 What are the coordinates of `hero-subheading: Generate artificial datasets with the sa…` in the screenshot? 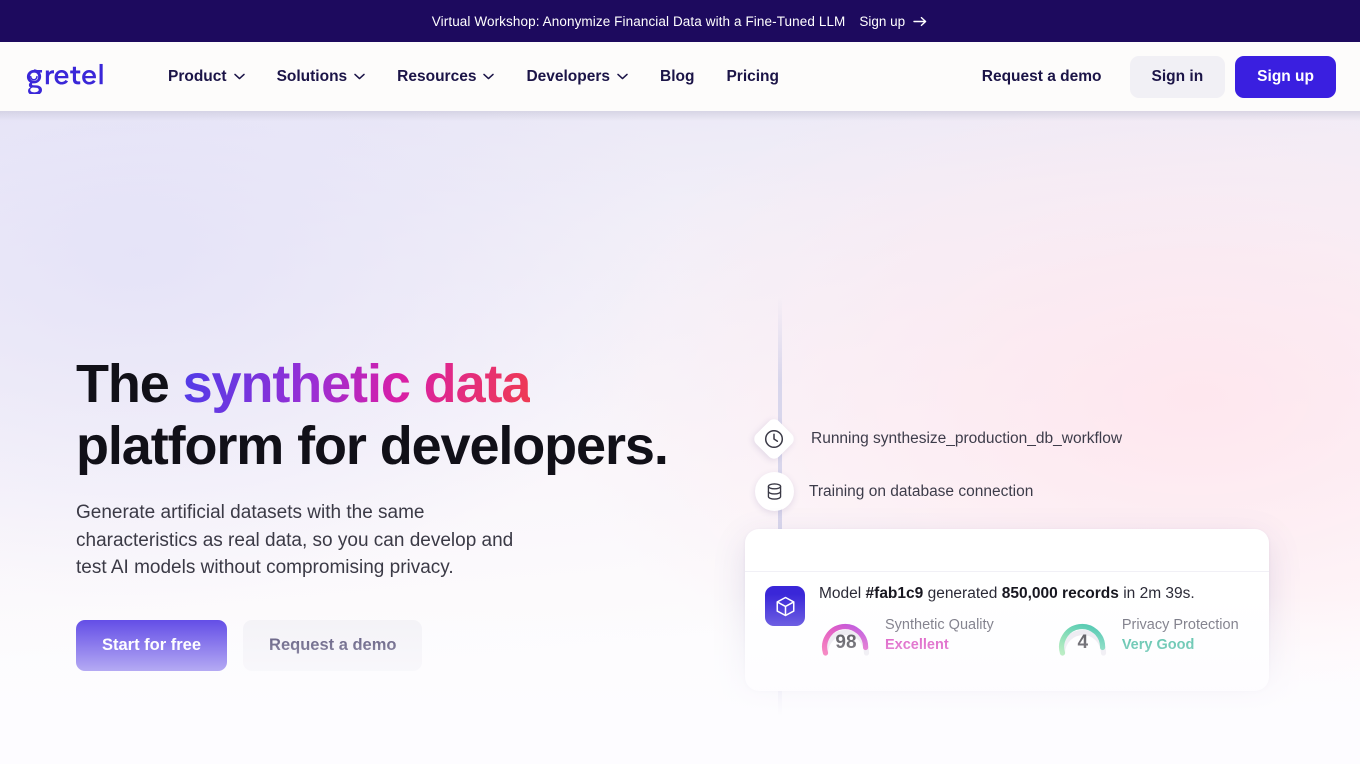 It's located at (295, 540).